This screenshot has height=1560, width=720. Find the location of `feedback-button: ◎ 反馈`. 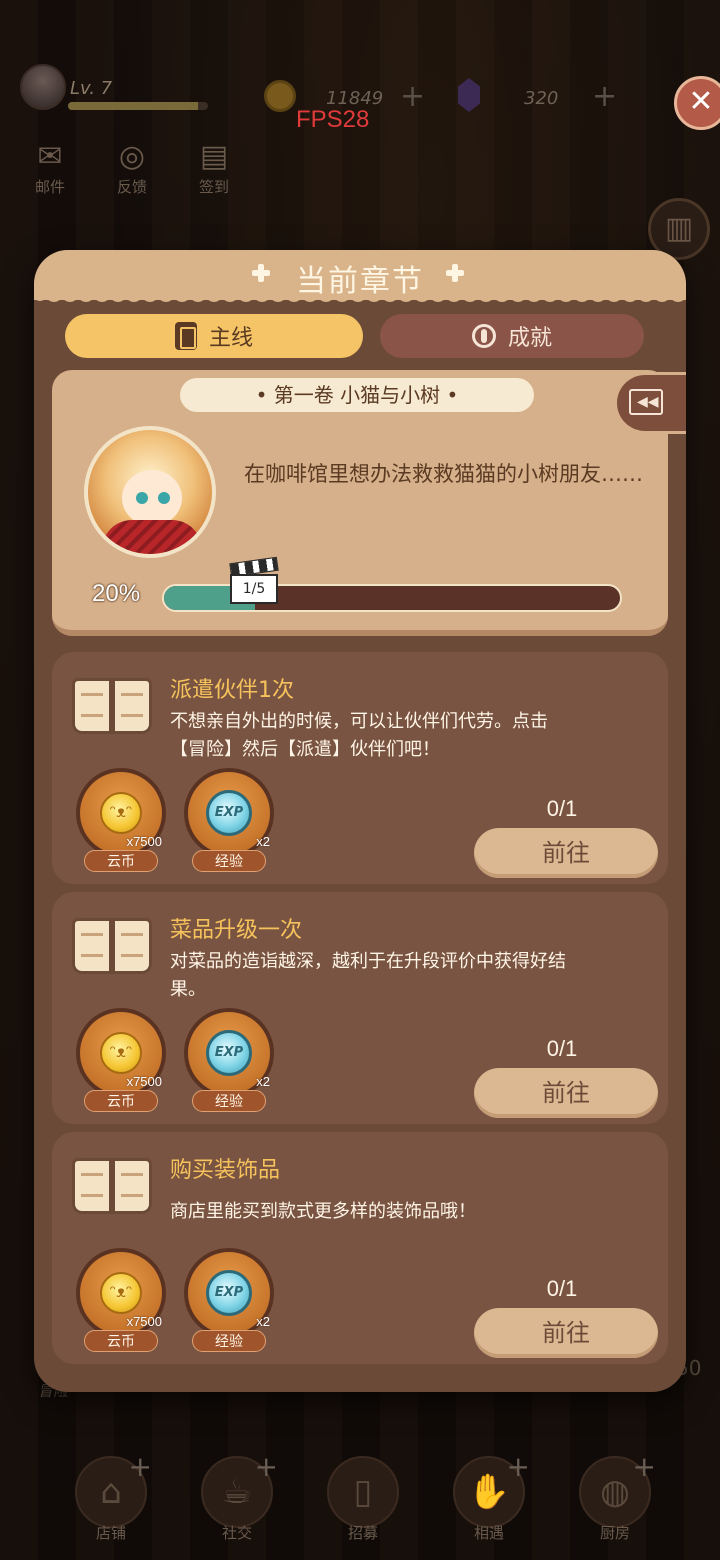

feedback-button: ◎ 反馈 is located at coordinates (132, 167).